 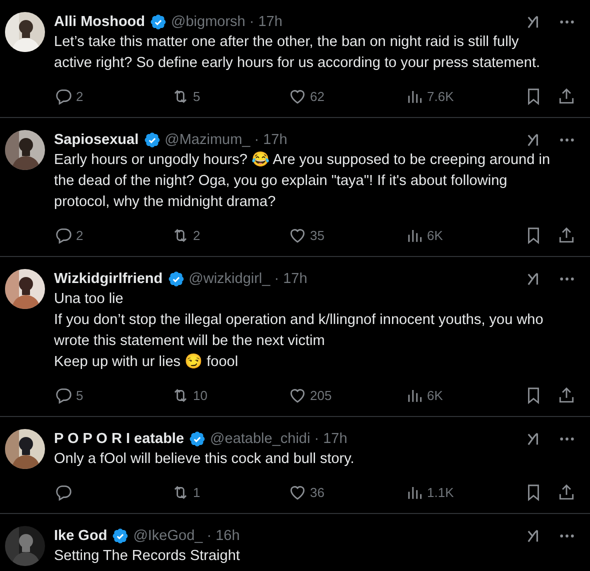 I want to click on author-handle: @Mazimum_, so click(x=207, y=140).